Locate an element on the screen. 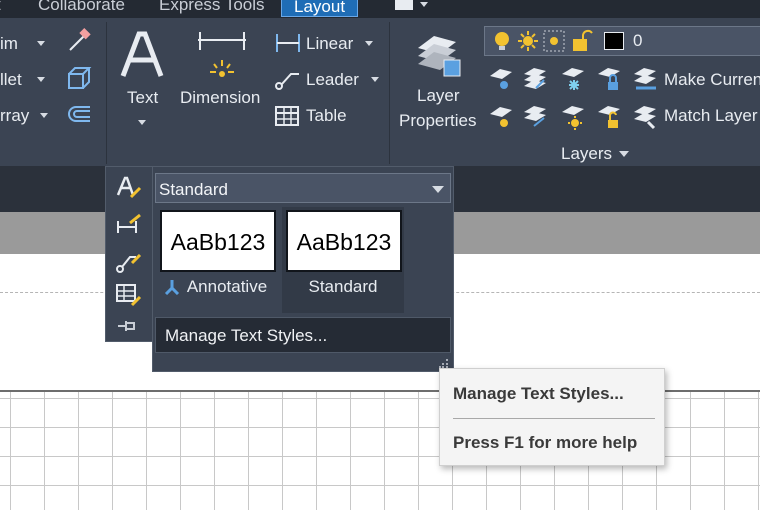 The height and width of the screenshot is (510, 760). dimension-button-label: Dimension is located at coordinates (220, 97).